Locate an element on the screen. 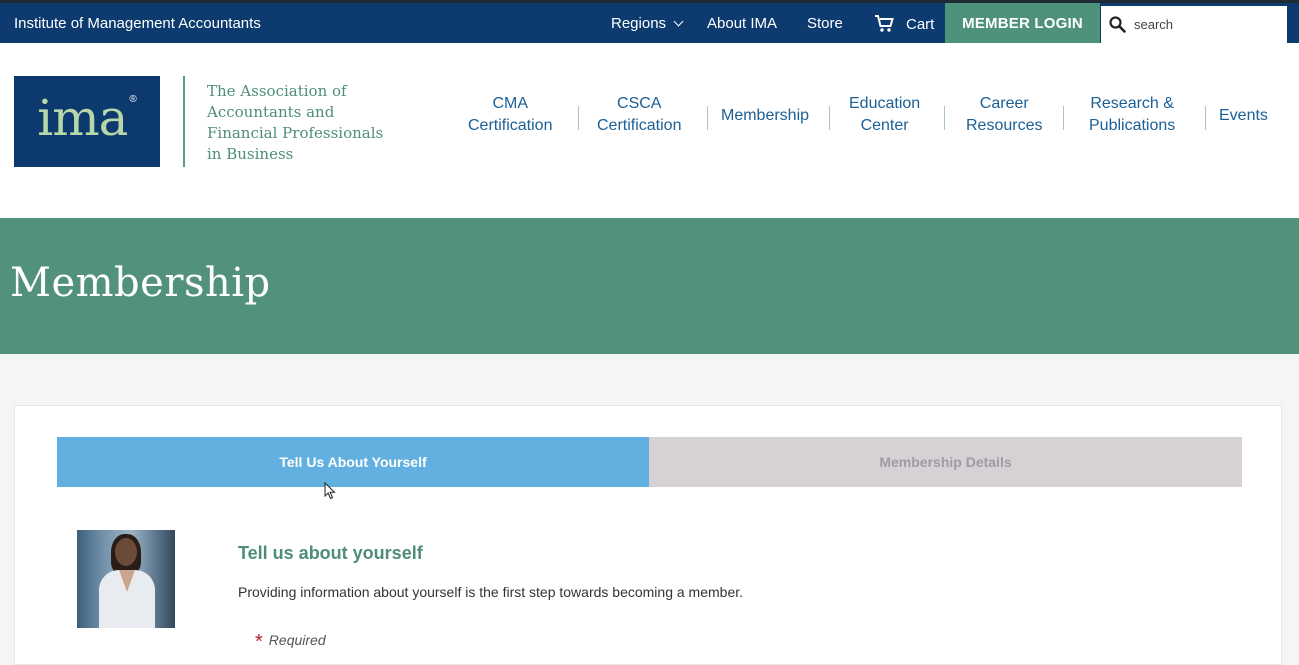 The image size is (1299, 665). required-star: * is located at coordinates (259, 642).